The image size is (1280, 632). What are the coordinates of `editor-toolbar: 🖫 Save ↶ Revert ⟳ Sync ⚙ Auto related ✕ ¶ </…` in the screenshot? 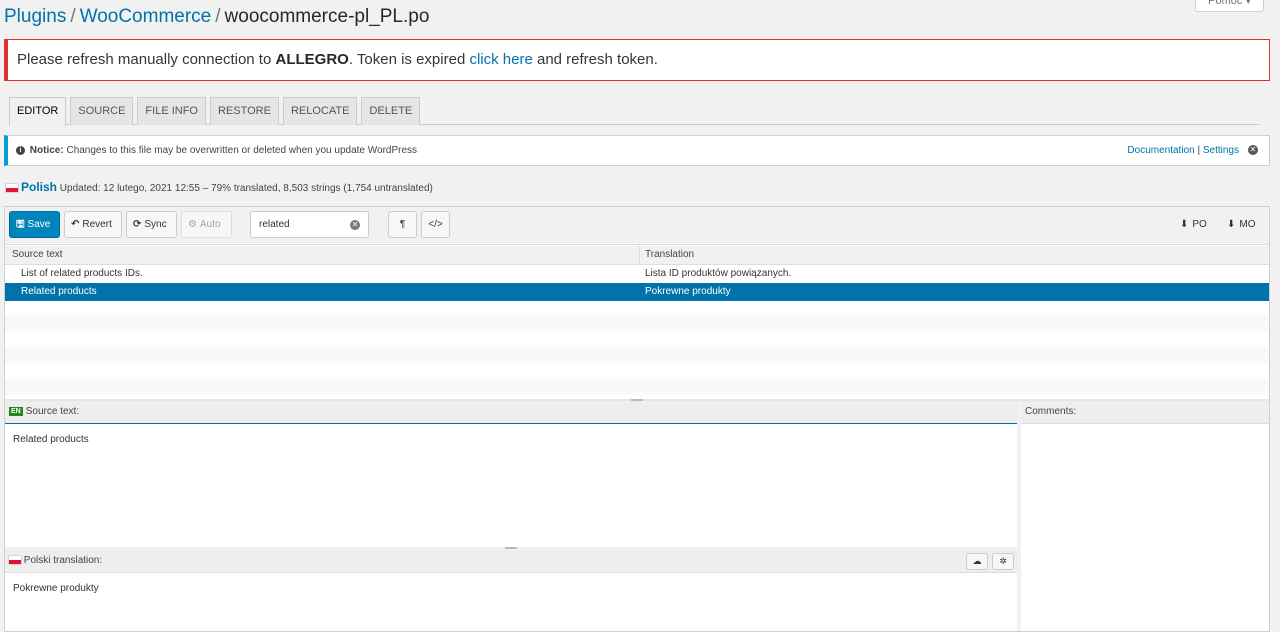 It's located at (637, 226).